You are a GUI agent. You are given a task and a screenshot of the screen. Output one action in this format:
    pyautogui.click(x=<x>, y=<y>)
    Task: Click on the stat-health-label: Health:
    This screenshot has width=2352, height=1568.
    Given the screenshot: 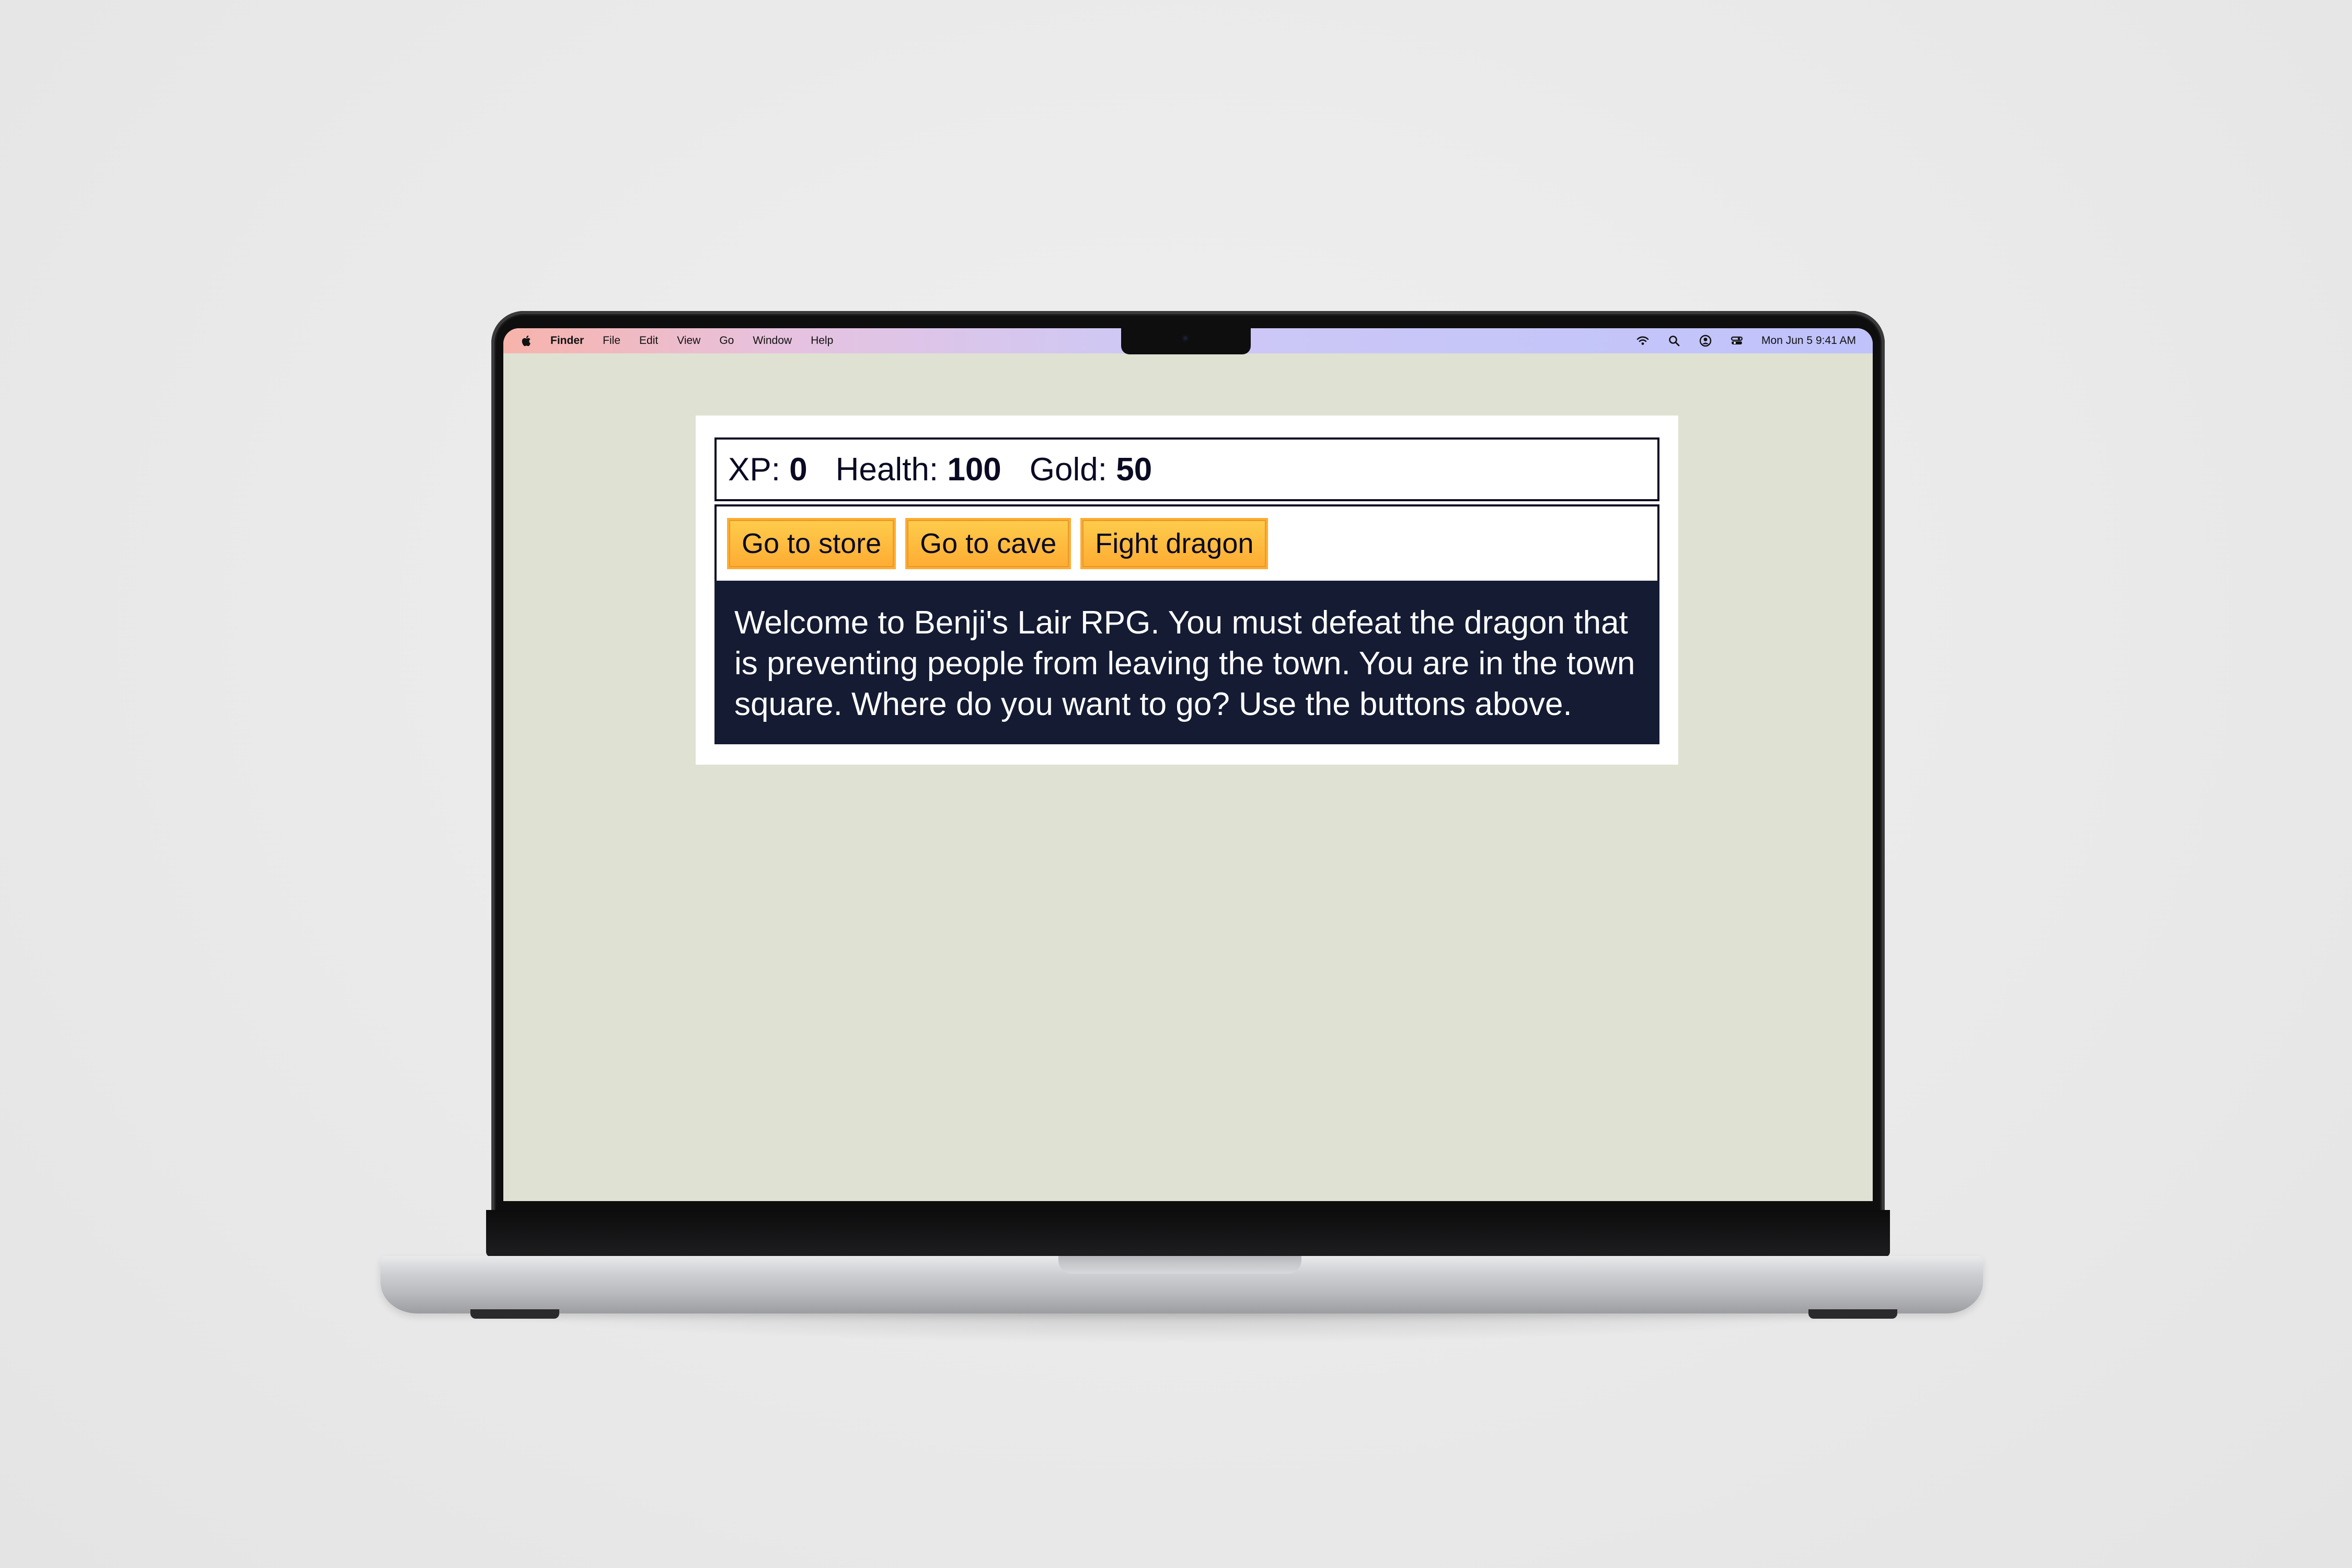 What is the action you would take?
    pyautogui.click(x=887, y=469)
    